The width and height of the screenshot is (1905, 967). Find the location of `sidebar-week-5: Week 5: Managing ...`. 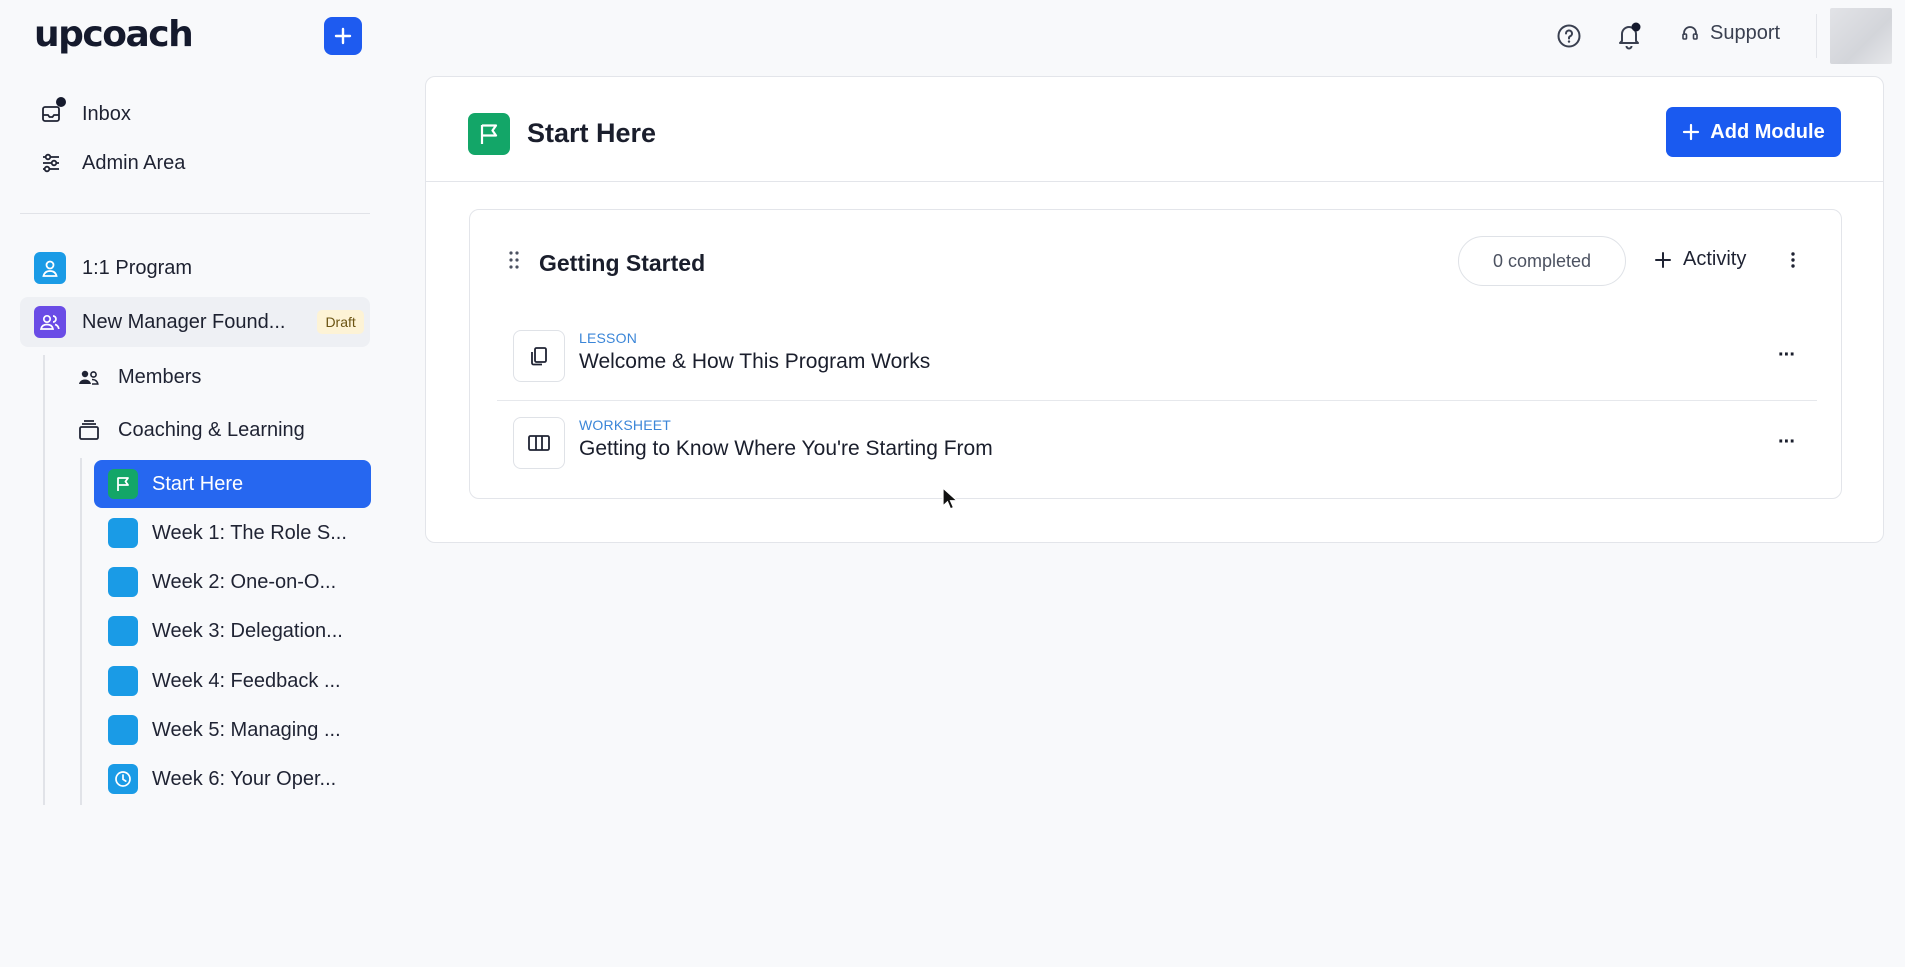

sidebar-week-5: Week 5: Managing ... is located at coordinates (232, 730).